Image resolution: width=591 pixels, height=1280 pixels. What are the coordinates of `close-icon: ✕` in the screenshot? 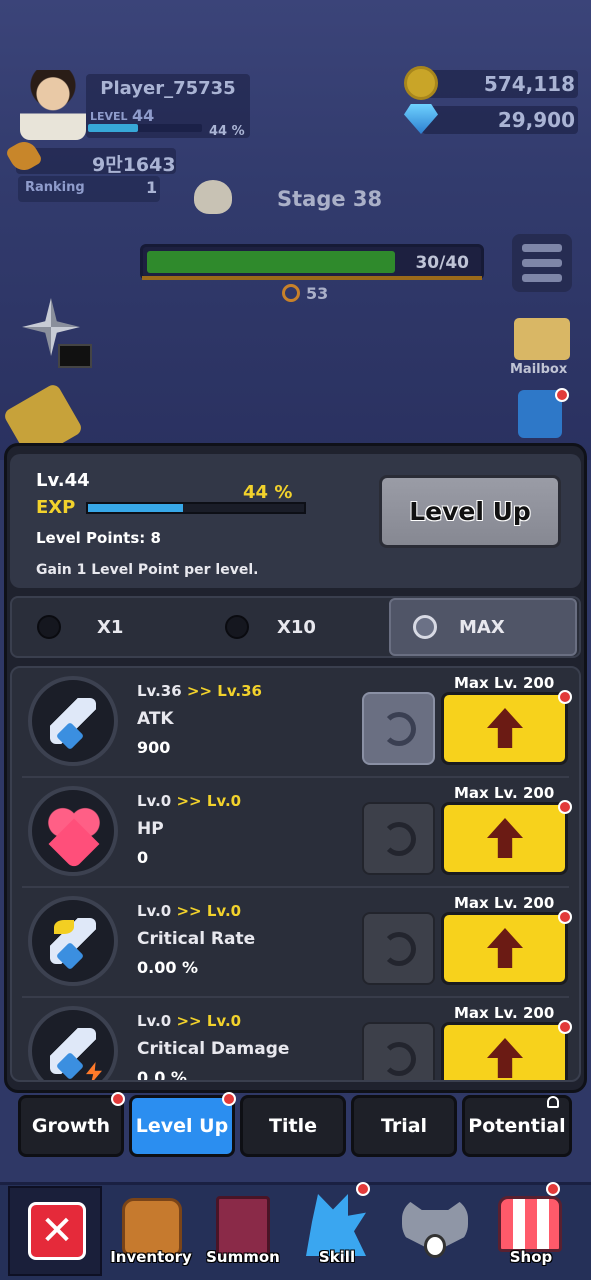 It's located at (57, 1231).